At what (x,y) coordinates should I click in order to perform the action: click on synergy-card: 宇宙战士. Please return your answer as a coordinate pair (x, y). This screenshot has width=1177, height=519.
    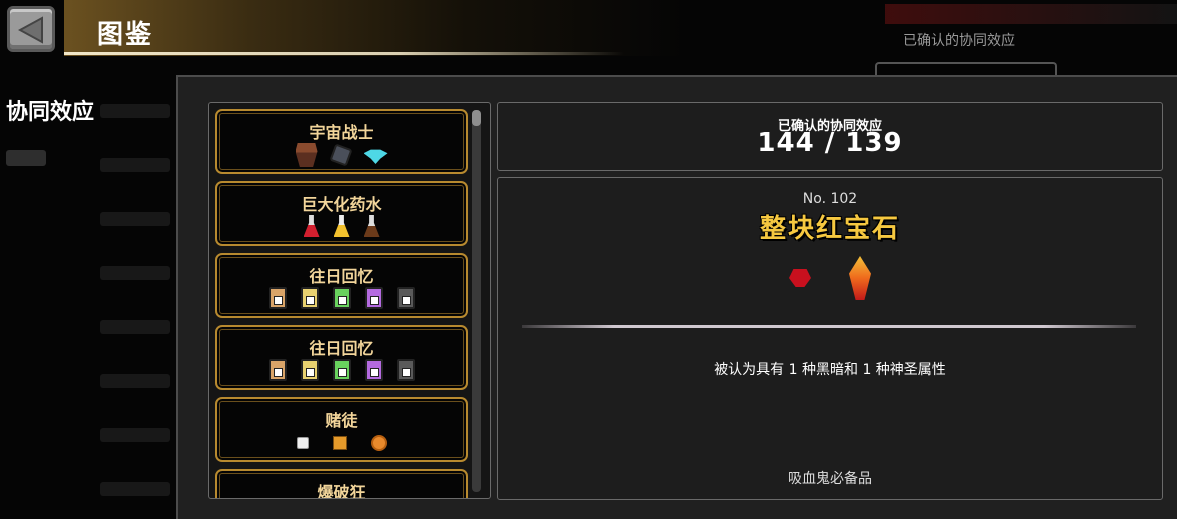
    Looking at the image, I should click on (341, 141).